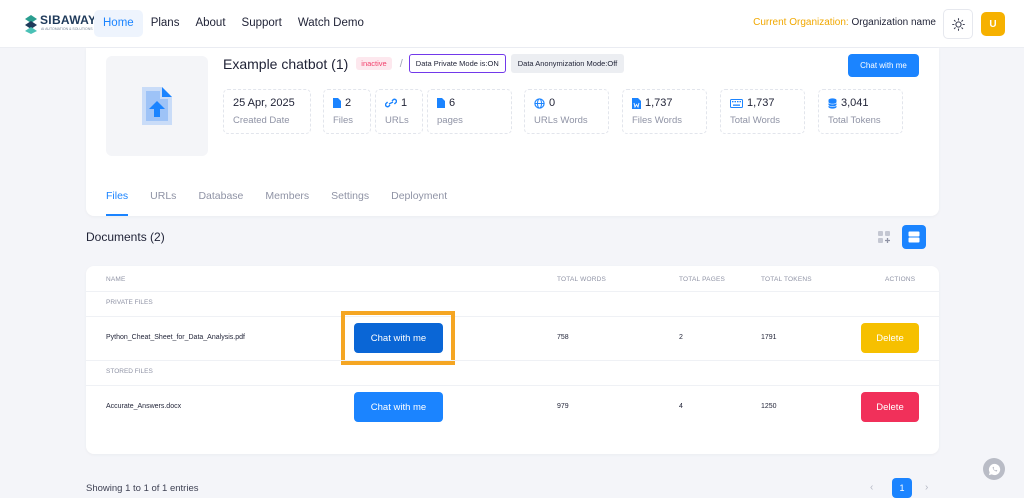 This screenshot has width=1024, height=498. Describe the element at coordinates (636, 103) in the screenshot. I see `word-file-icon` at that location.